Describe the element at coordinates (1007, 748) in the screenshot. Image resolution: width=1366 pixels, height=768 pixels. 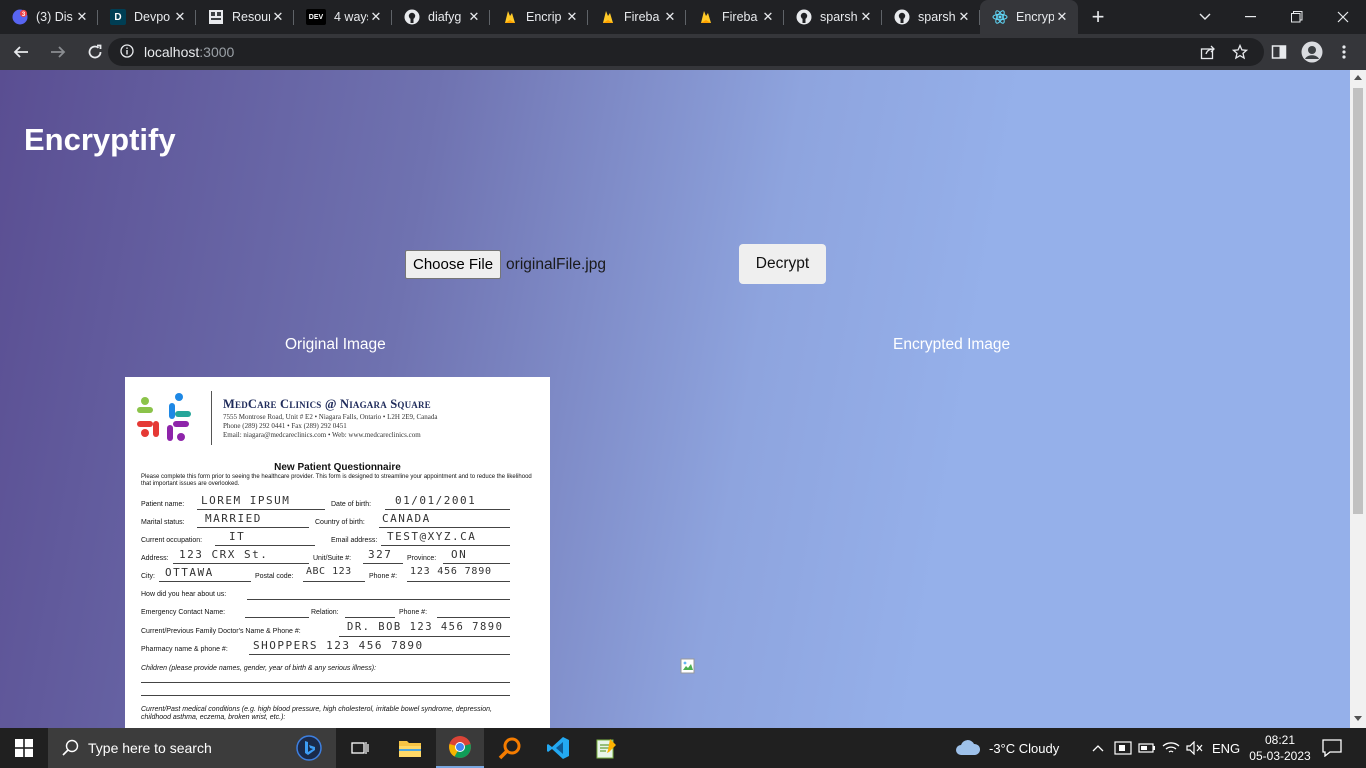
I see `weather-widget: -3°C Cloudy` at that location.